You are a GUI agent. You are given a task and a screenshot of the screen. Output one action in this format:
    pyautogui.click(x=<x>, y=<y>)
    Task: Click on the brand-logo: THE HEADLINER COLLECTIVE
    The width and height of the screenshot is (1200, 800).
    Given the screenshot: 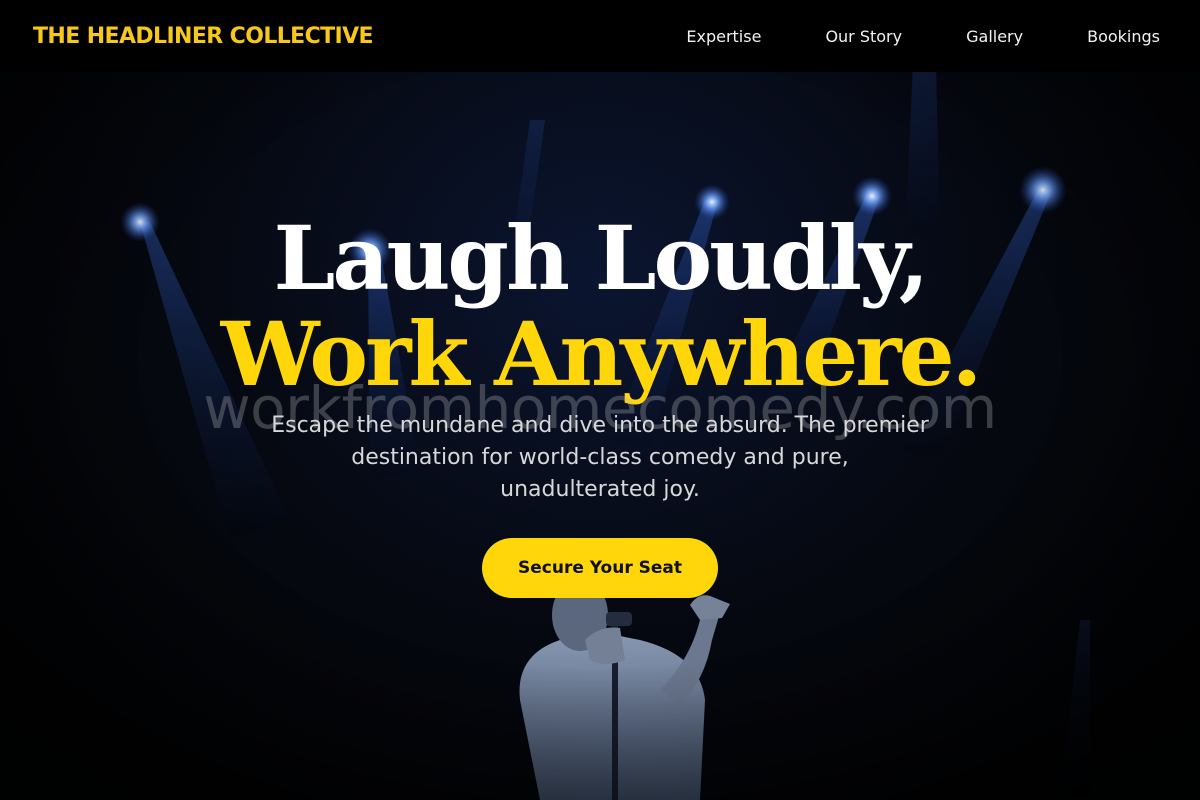 What is the action you would take?
    pyautogui.click(x=203, y=36)
    